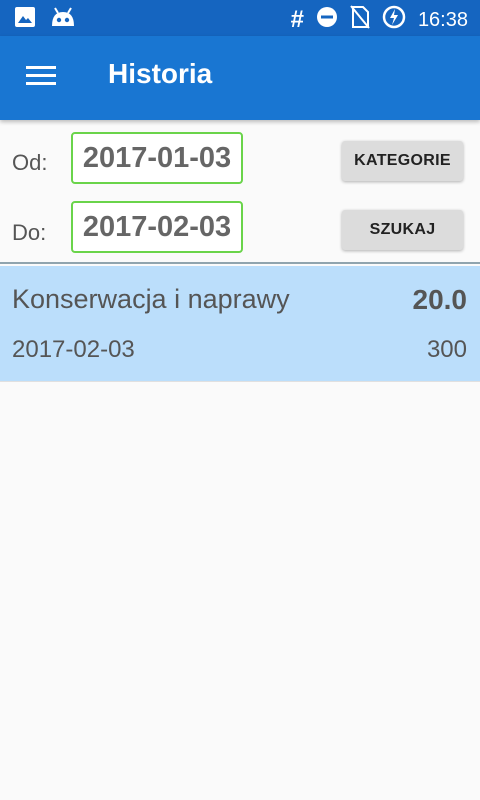  I want to click on item-amount: 20.0, so click(440, 299).